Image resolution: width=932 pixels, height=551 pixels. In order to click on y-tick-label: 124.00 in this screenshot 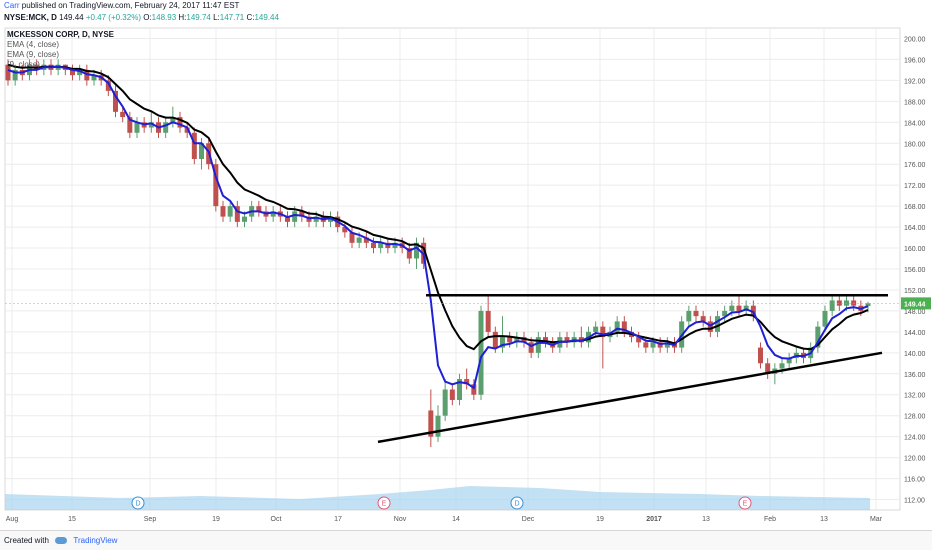, I will do `click(915, 438)`.